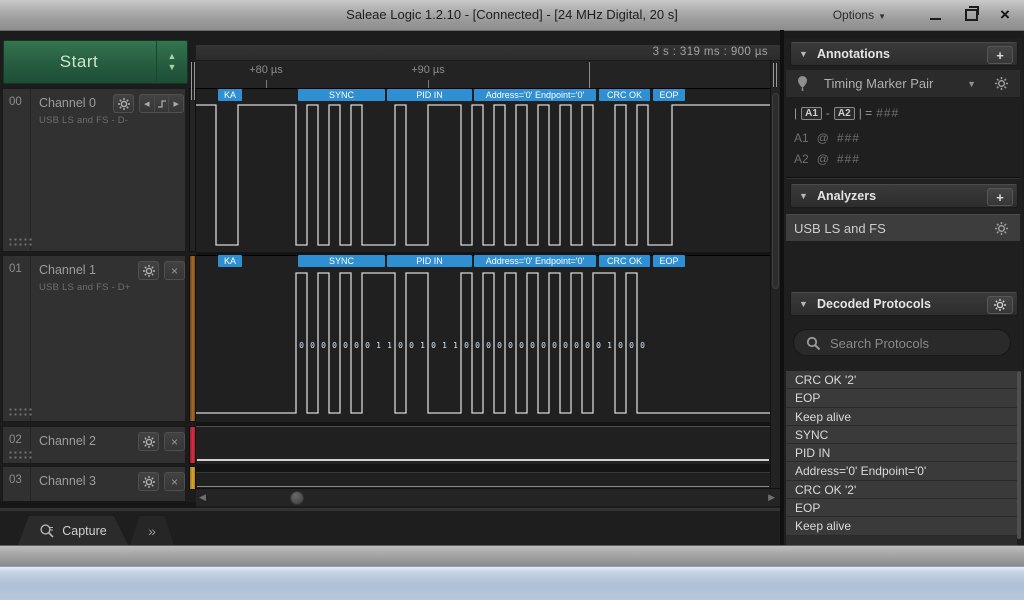  What do you see at coordinates (915, 343) in the screenshot?
I see `search-input` at bounding box center [915, 343].